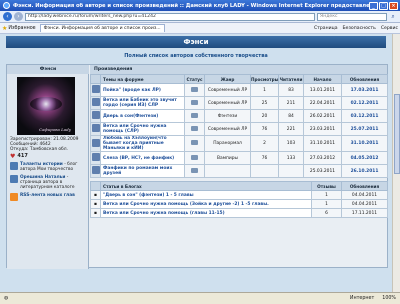 The height and width of the screenshot is (304, 400). I want to click on work-updated-date: 03.12.2011, so click(364, 116).